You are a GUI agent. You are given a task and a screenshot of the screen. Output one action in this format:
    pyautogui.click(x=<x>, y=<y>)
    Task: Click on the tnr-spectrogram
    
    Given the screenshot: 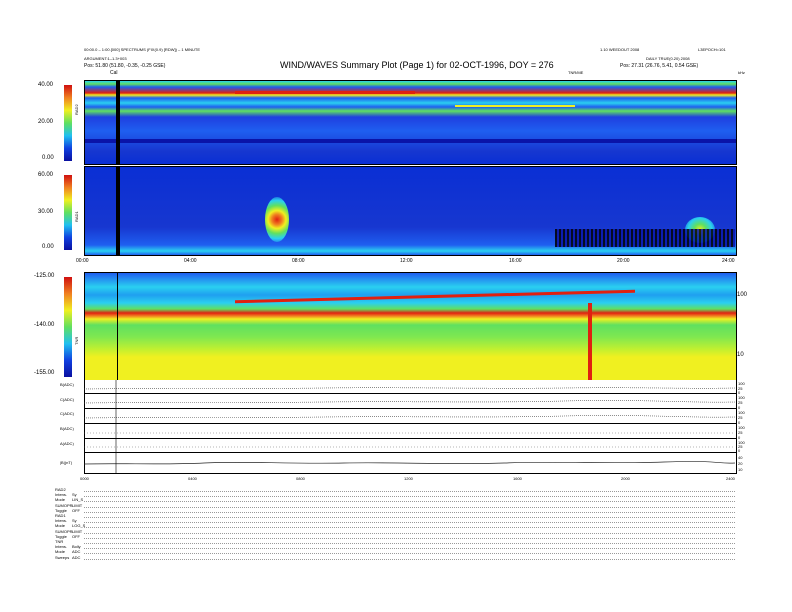 What is the action you would take?
    pyautogui.click(x=410, y=327)
    